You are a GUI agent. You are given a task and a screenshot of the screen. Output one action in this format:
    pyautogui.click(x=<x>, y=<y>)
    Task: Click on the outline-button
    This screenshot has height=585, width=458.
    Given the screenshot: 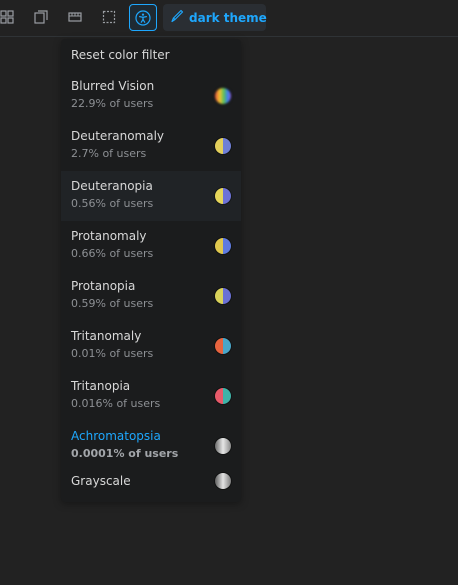 What is the action you would take?
    pyautogui.click(x=41, y=17)
    